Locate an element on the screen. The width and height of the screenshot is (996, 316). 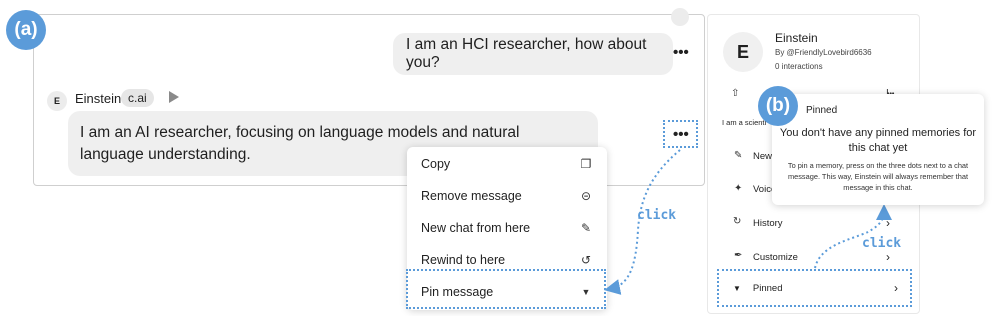
customize-chevron-icon: › is located at coordinates (888, 257).